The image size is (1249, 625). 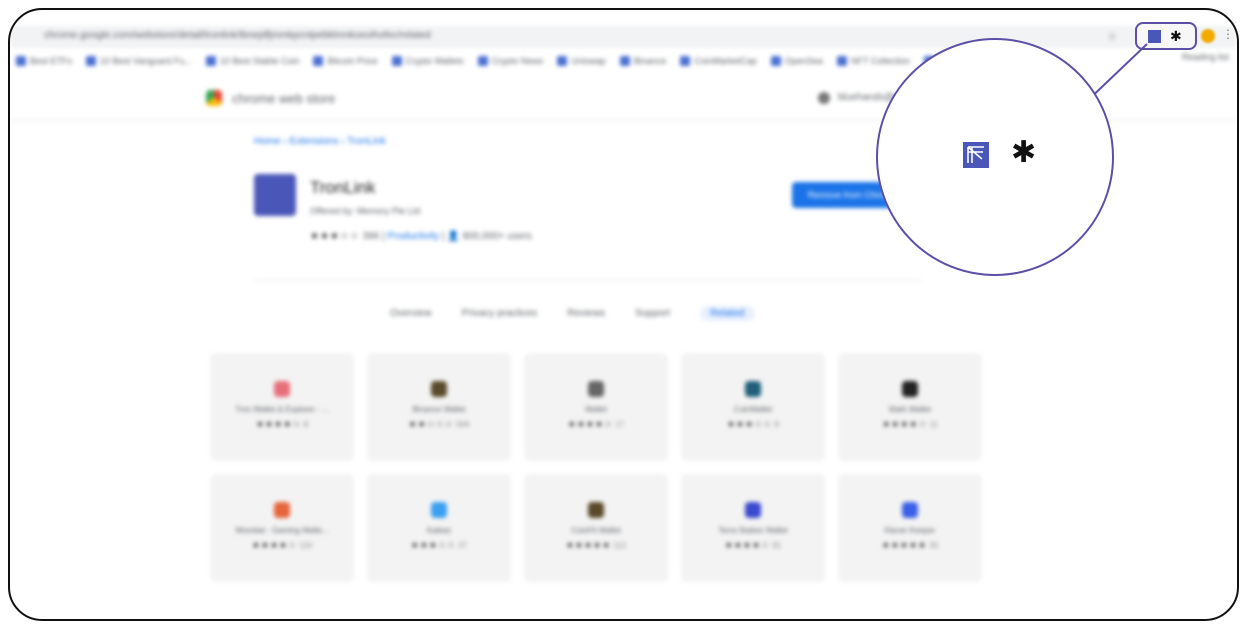 What do you see at coordinates (1112, 37) in the screenshot?
I see `address-bar-icons: ☆` at bounding box center [1112, 37].